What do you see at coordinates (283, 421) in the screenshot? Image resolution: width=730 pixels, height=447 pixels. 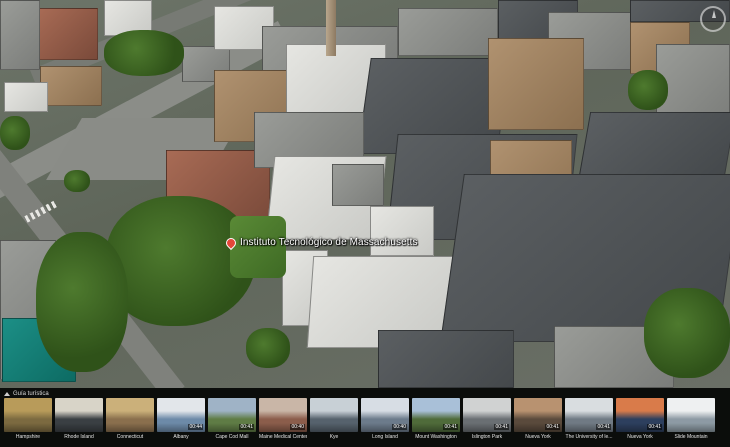 I see `tour-thumbnail: 00:40 Maine Medical Center` at bounding box center [283, 421].